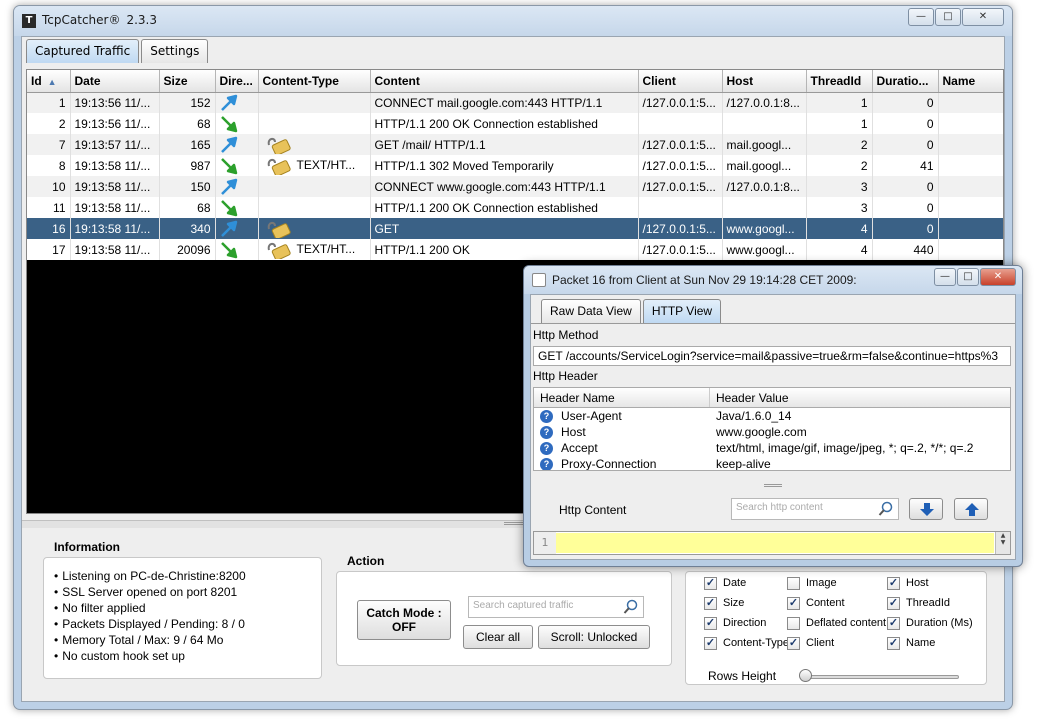 Image resolution: width=1041 pixels, height=723 pixels. What do you see at coordinates (805, 675) in the screenshot?
I see `rows-height-slider-knob` at bounding box center [805, 675].